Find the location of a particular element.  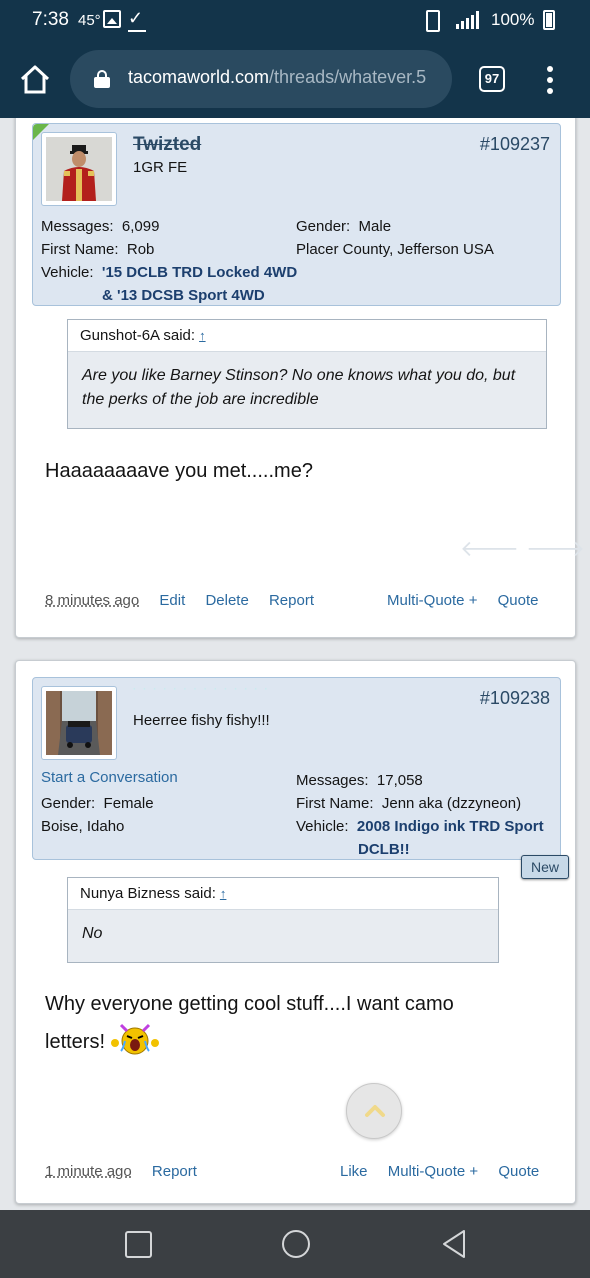

like-link: Like is located at coordinates (354, 1171).